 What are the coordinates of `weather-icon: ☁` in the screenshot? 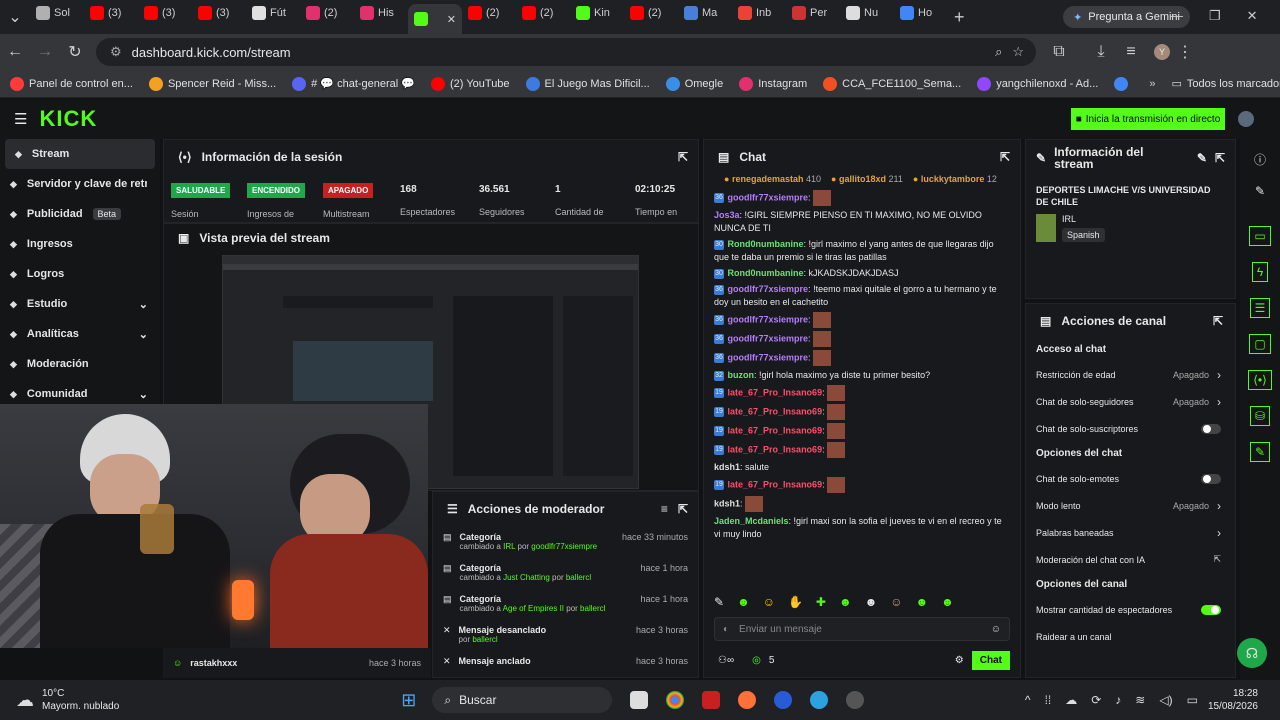 It's located at (25, 700).